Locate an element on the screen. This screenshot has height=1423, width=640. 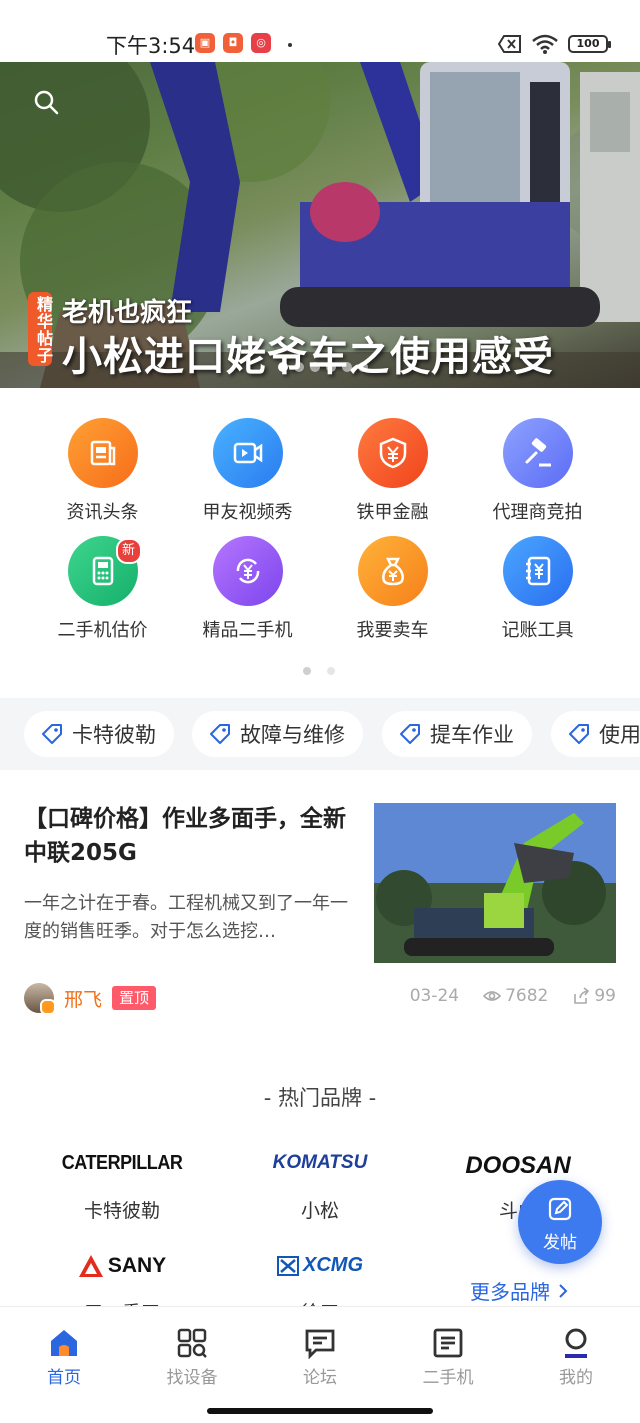
view-count: 7682 is located at coordinates (527, 996).